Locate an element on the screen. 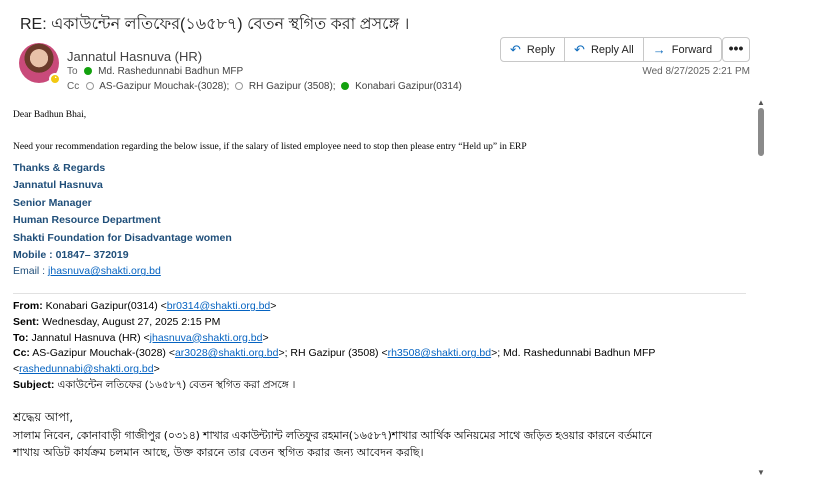 The image size is (834, 482). cc-label: Cc is located at coordinates (73, 86).